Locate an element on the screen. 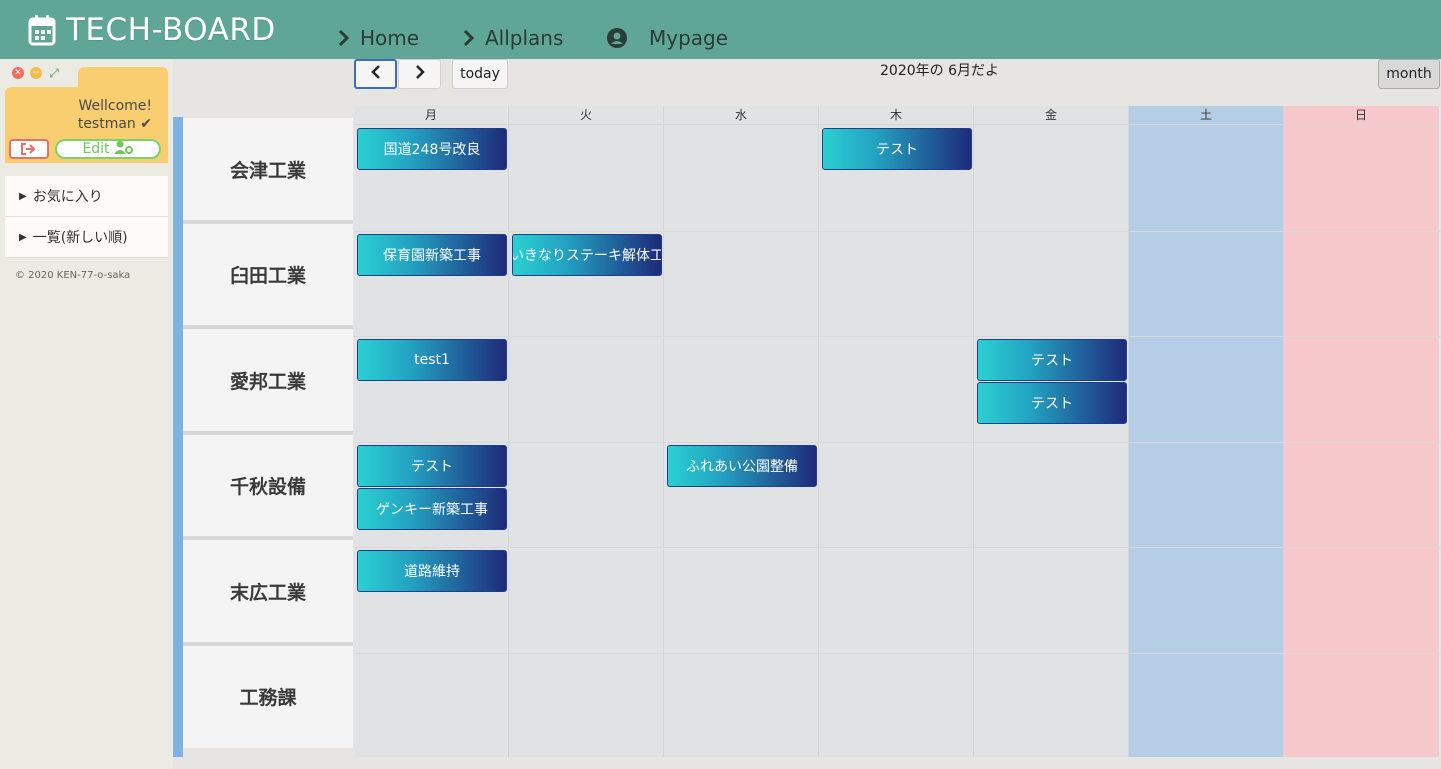  chevron-left-icon is located at coordinates (375, 74).